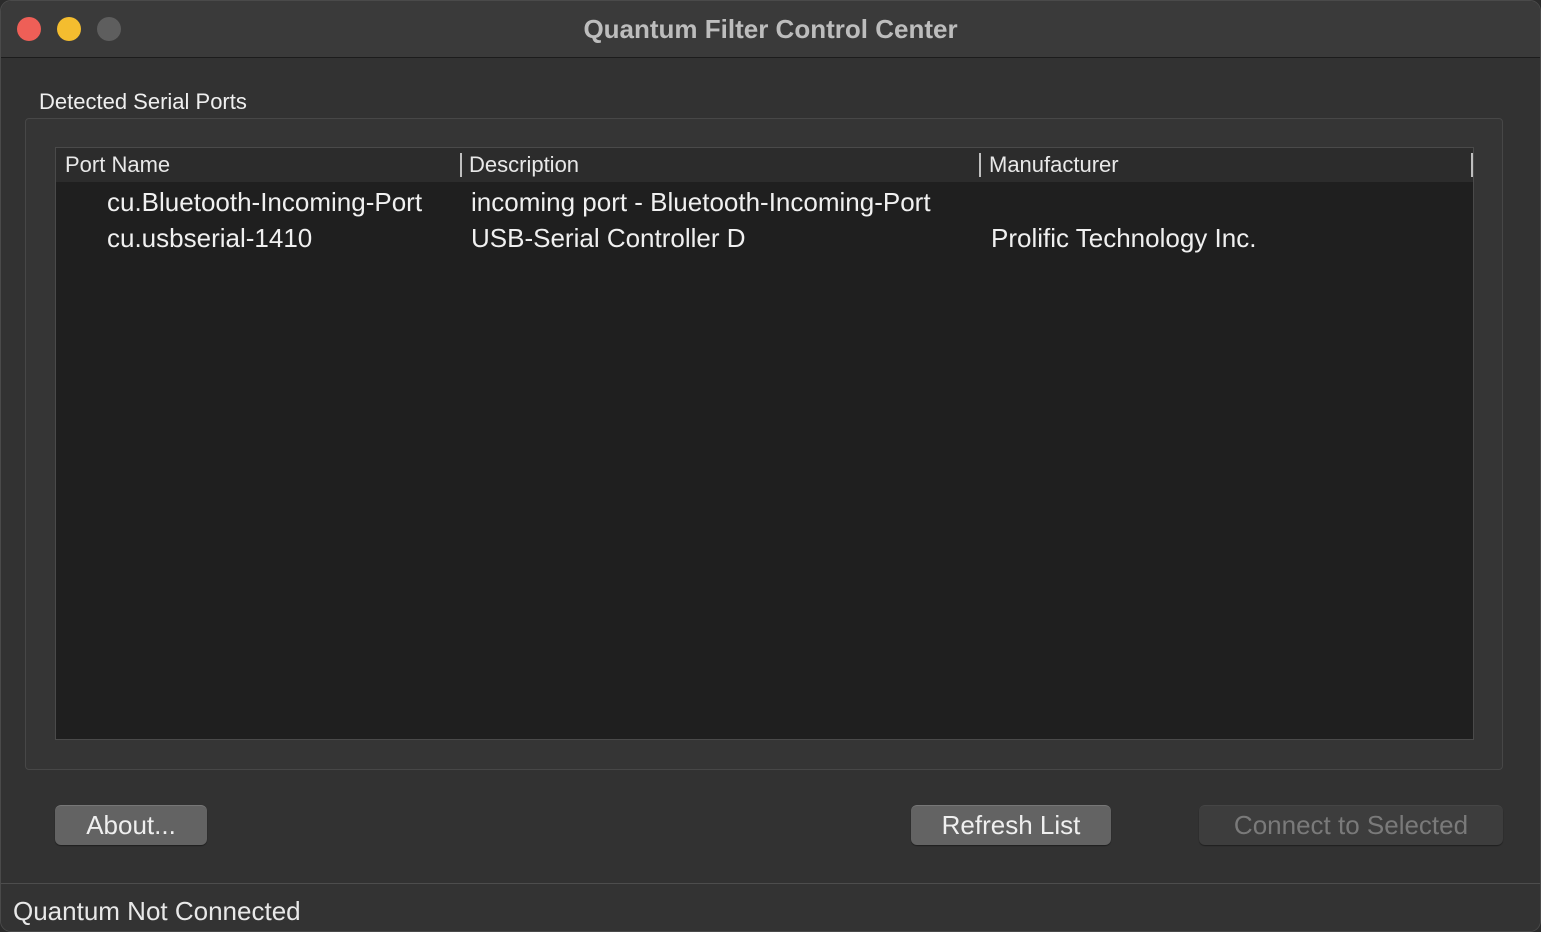 This screenshot has height=932, width=1541. I want to click on connect-to-selected-button: Connect to Selected, so click(1351, 825).